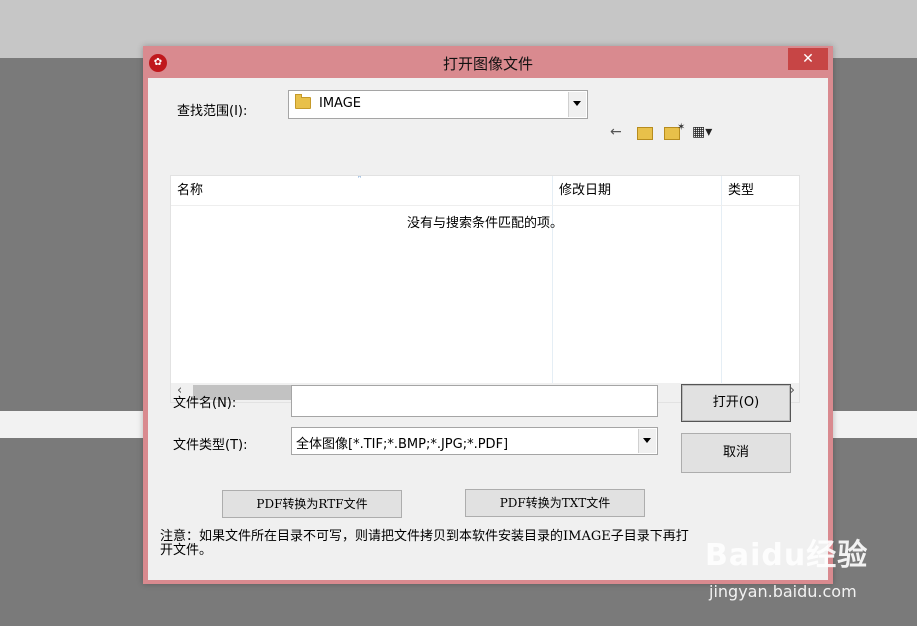 The height and width of the screenshot is (626, 917). What do you see at coordinates (485, 205) in the screenshot?
I see `header-divider` at bounding box center [485, 205].